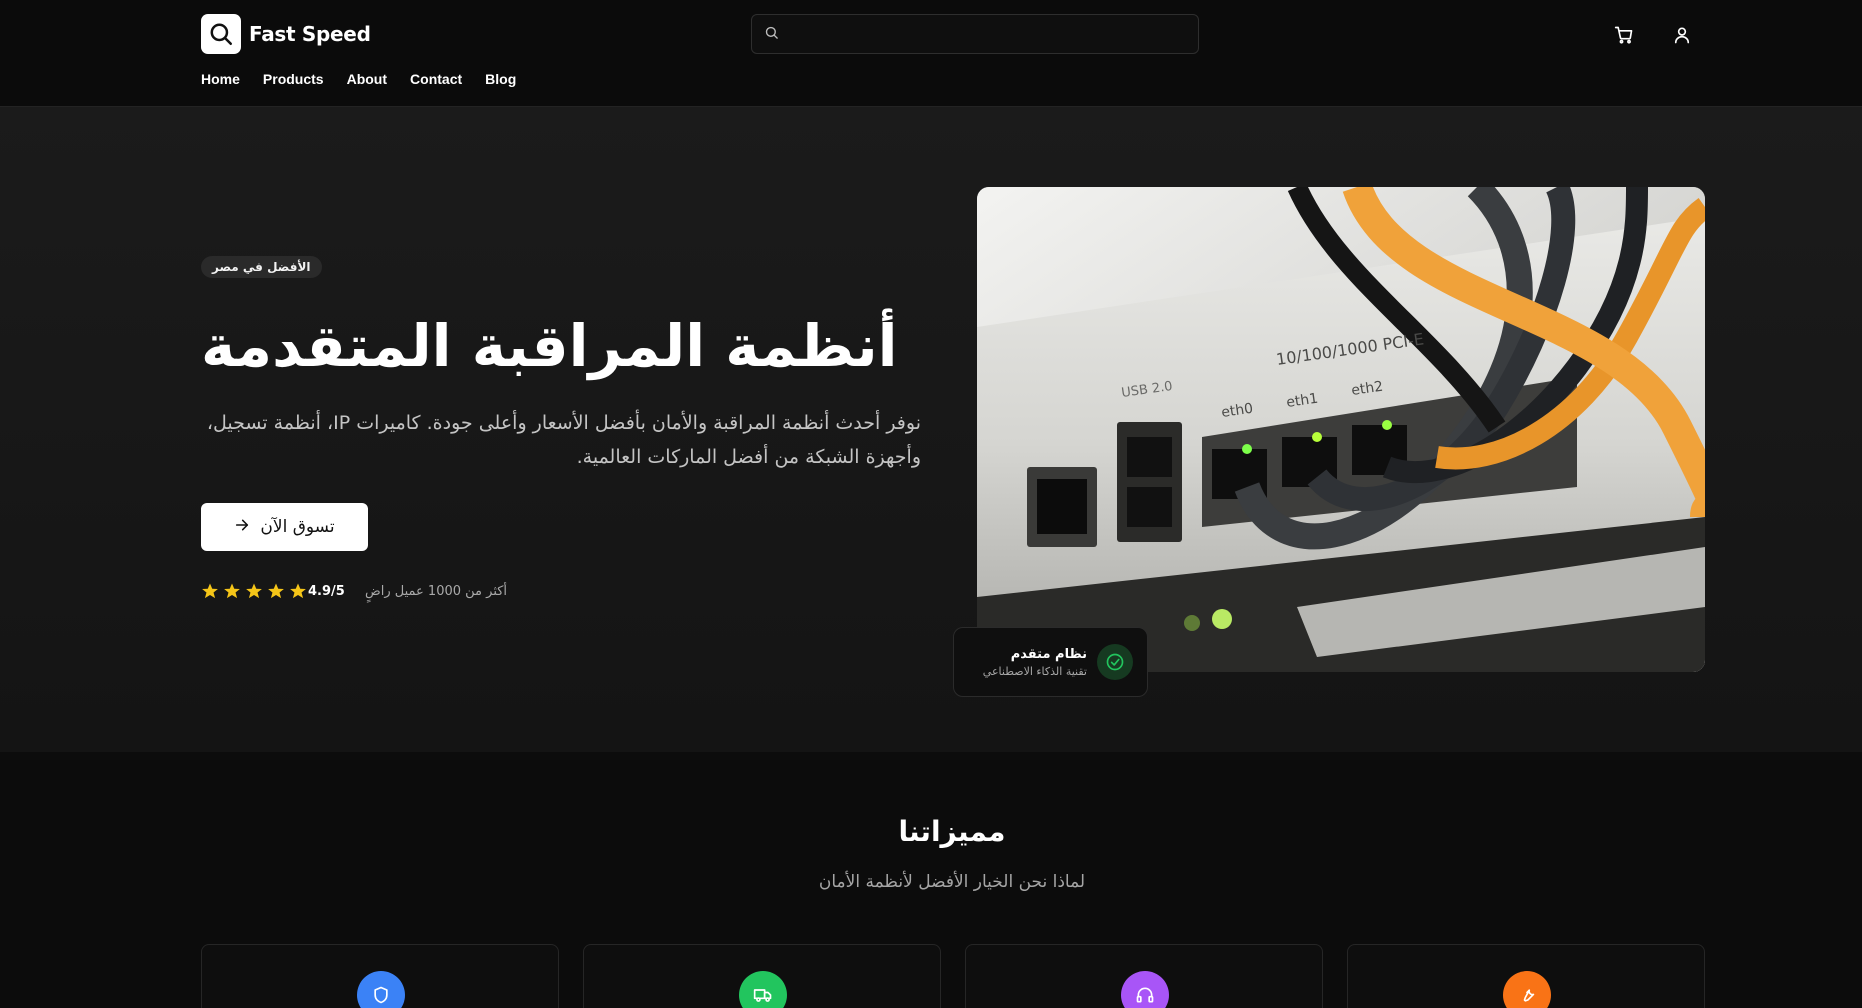 The height and width of the screenshot is (1008, 1862). What do you see at coordinates (549, 346) in the screenshot?
I see `hero-title: أنظمة المراقبة المتقدمة` at bounding box center [549, 346].